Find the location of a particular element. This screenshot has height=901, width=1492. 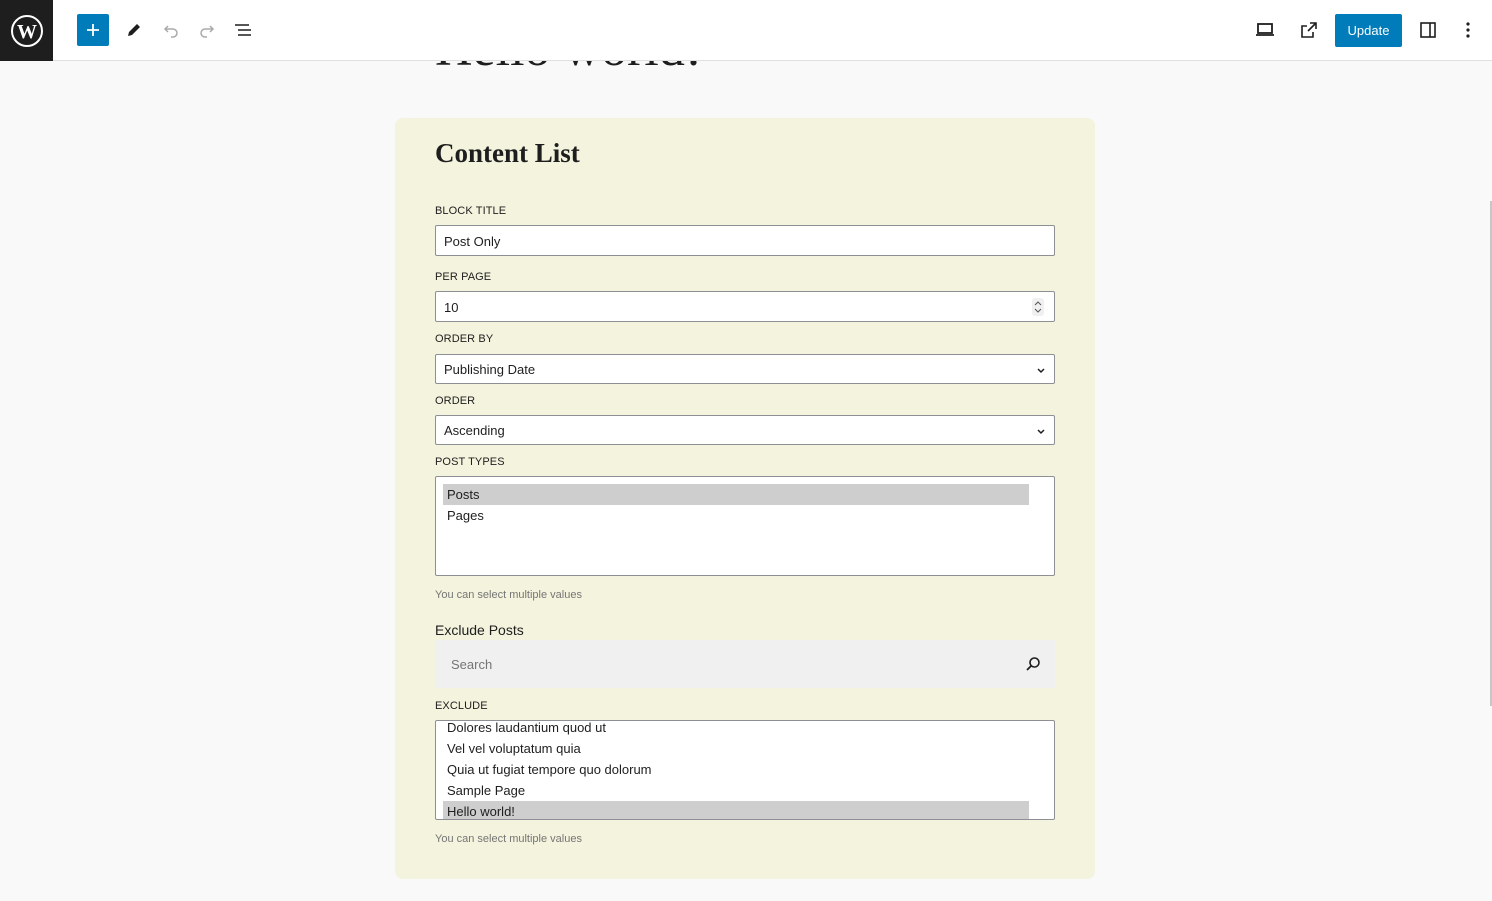

options-button is located at coordinates (1468, 30).